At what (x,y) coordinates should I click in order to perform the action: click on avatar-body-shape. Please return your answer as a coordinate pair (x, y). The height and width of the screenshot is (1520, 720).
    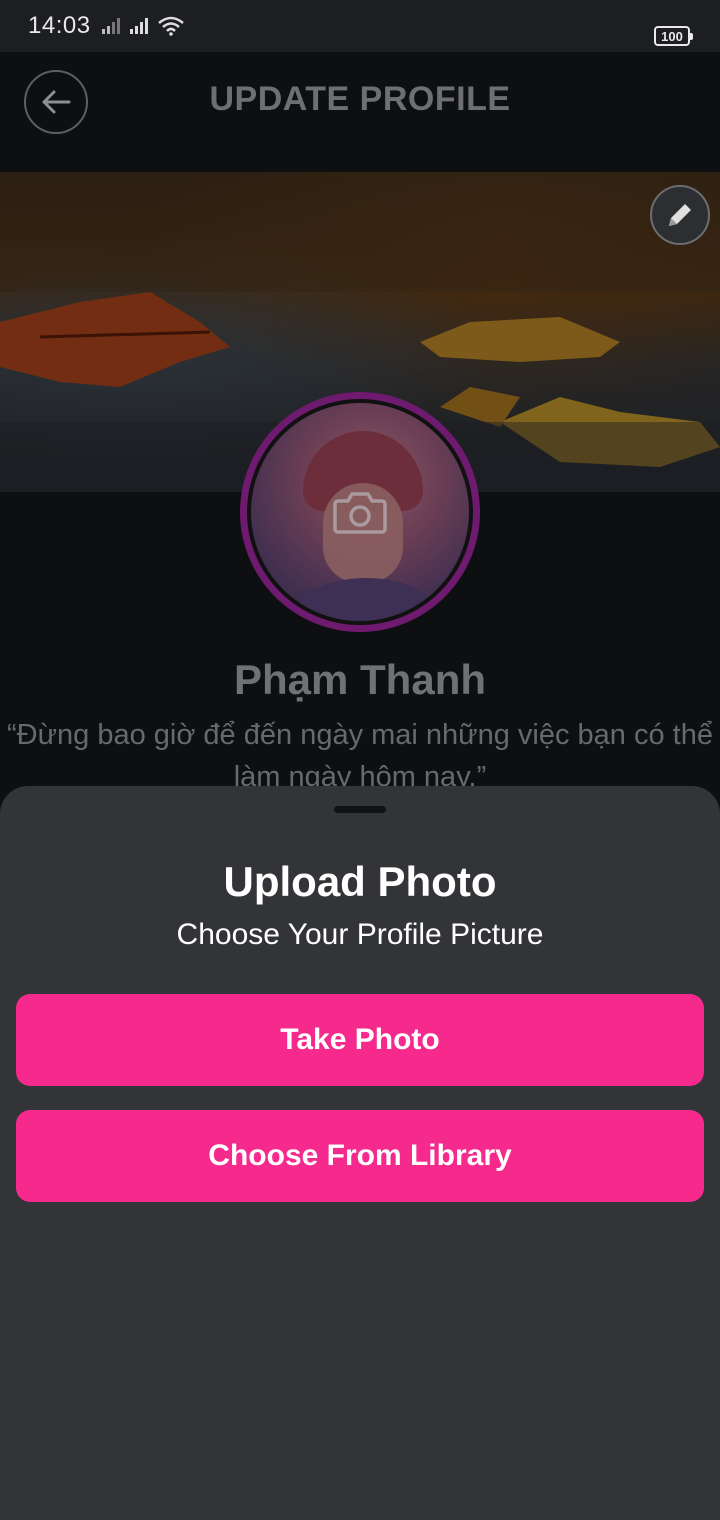
    Looking at the image, I should click on (366, 599).